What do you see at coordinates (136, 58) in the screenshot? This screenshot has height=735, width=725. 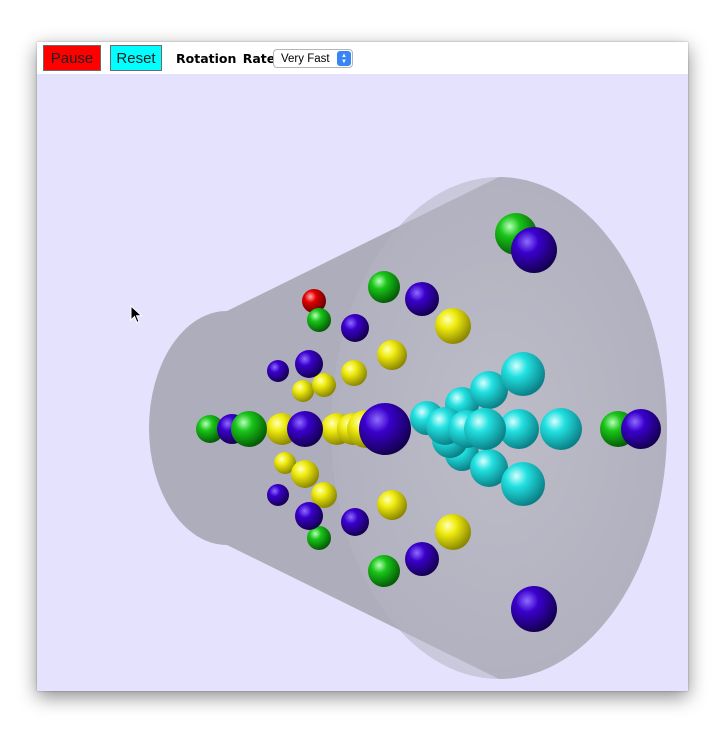 I see `reset-button: Reset` at bounding box center [136, 58].